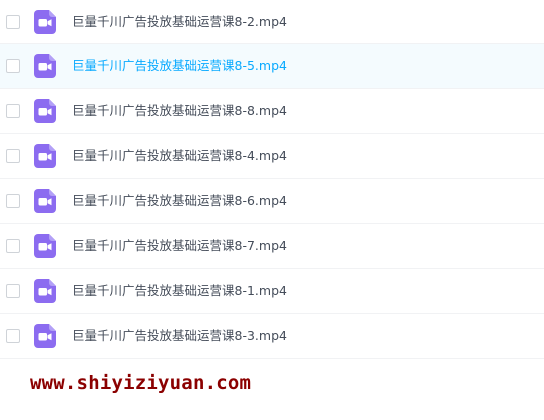 The height and width of the screenshot is (420, 544). I want to click on file-name: 巨量千川广告投放基础运营课8-7.mp4, so click(179, 246).